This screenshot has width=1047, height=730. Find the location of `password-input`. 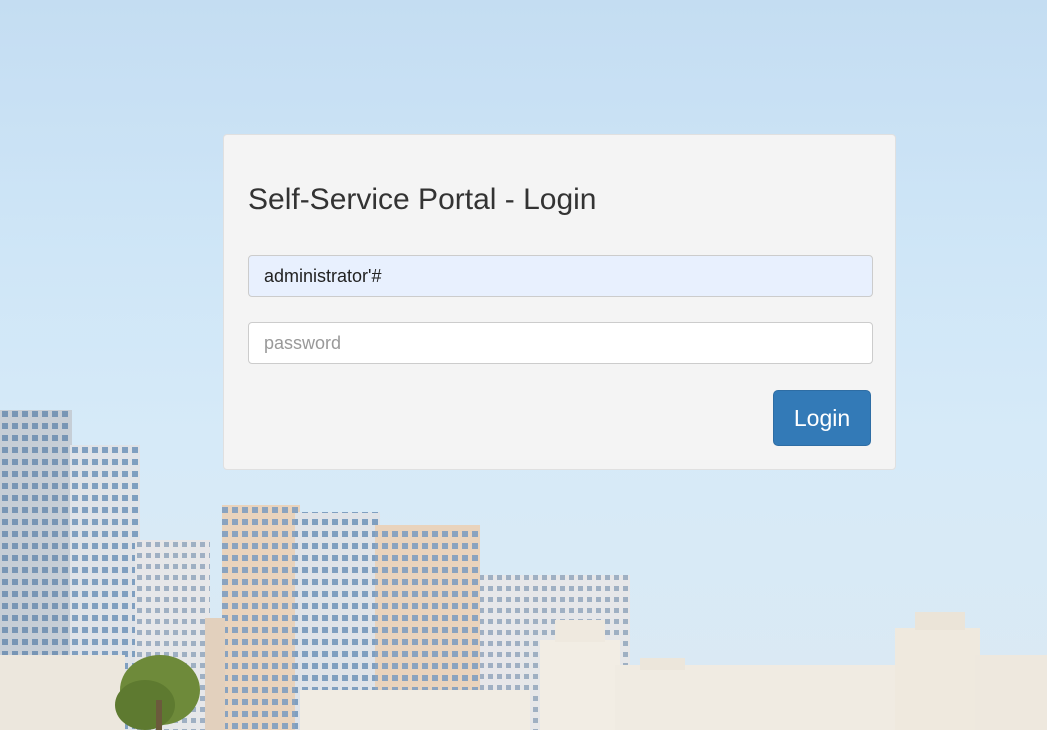

password-input is located at coordinates (560, 343).